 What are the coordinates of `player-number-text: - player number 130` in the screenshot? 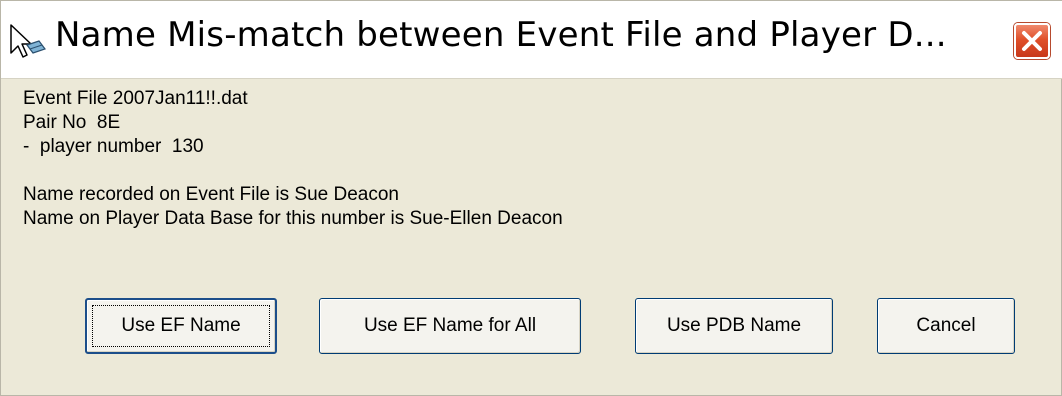 It's located at (113, 146).